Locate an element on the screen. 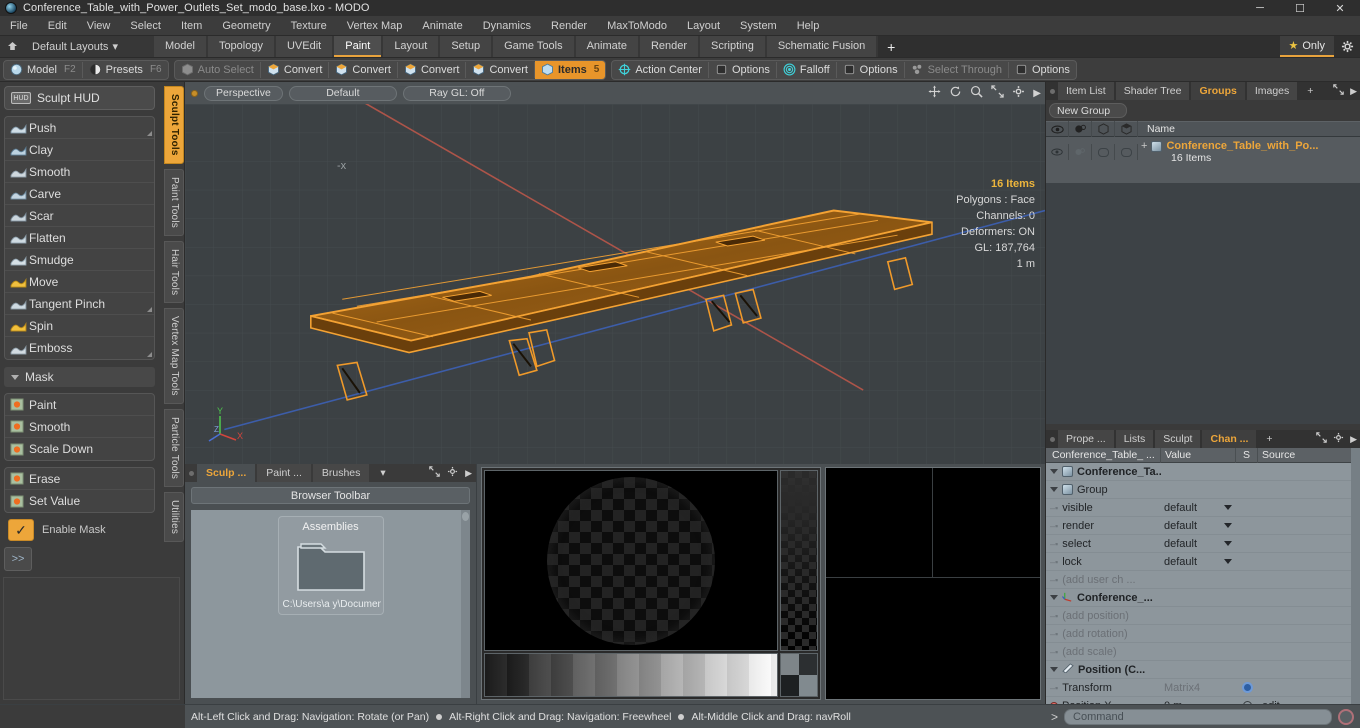  command-input: Command is located at coordinates (1198, 716).